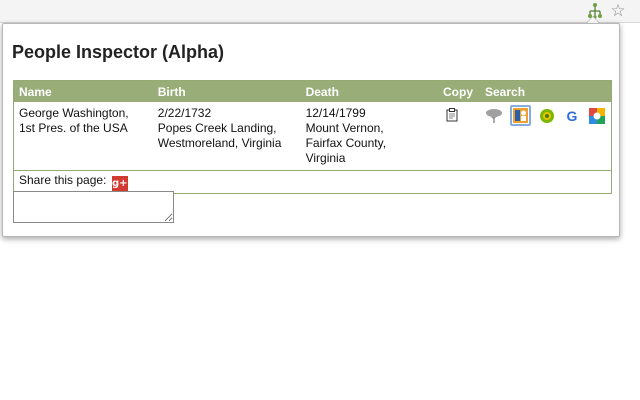  I want to click on google-search-icon: G, so click(572, 116).